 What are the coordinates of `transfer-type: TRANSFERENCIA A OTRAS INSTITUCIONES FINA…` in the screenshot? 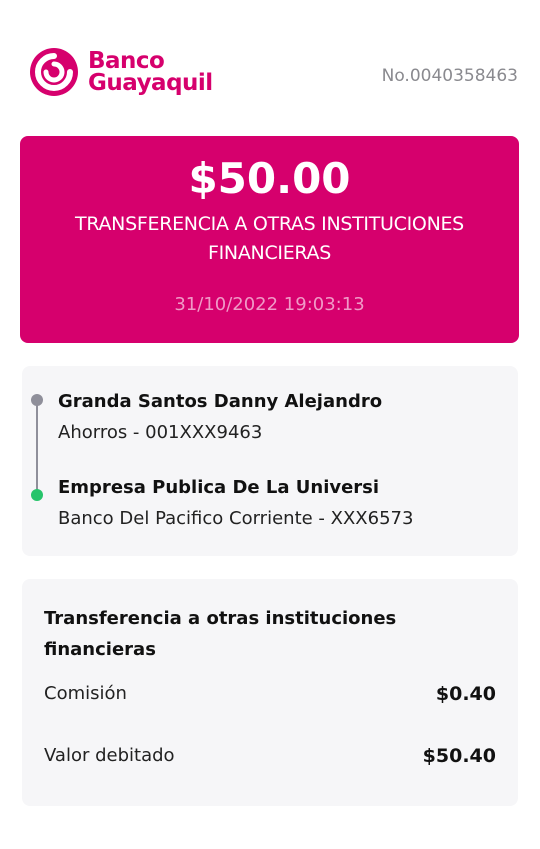 It's located at (269, 238).